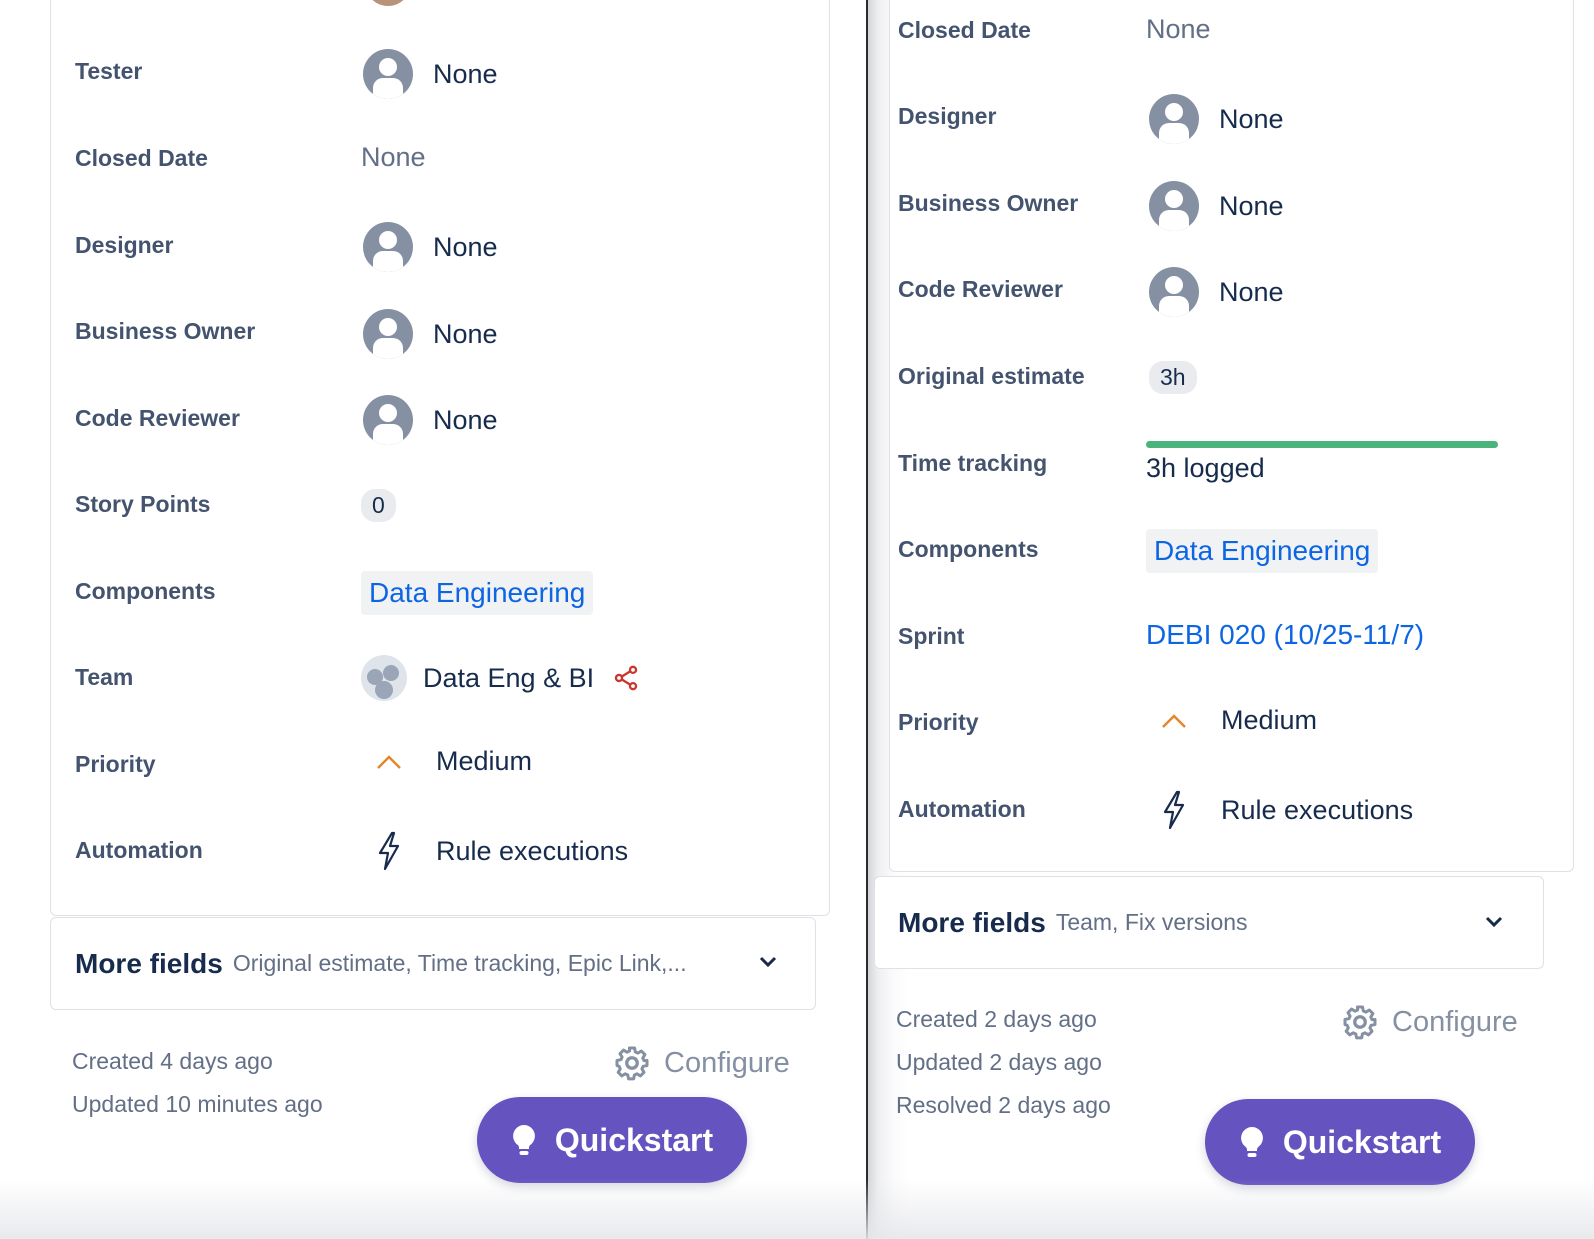 The height and width of the screenshot is (1239, 1594). What do you see at coordinates (197, 1104) in the screenshot?
I see `updated-text: Updated 10 minutes ago` at bounding box center [197, 1104].